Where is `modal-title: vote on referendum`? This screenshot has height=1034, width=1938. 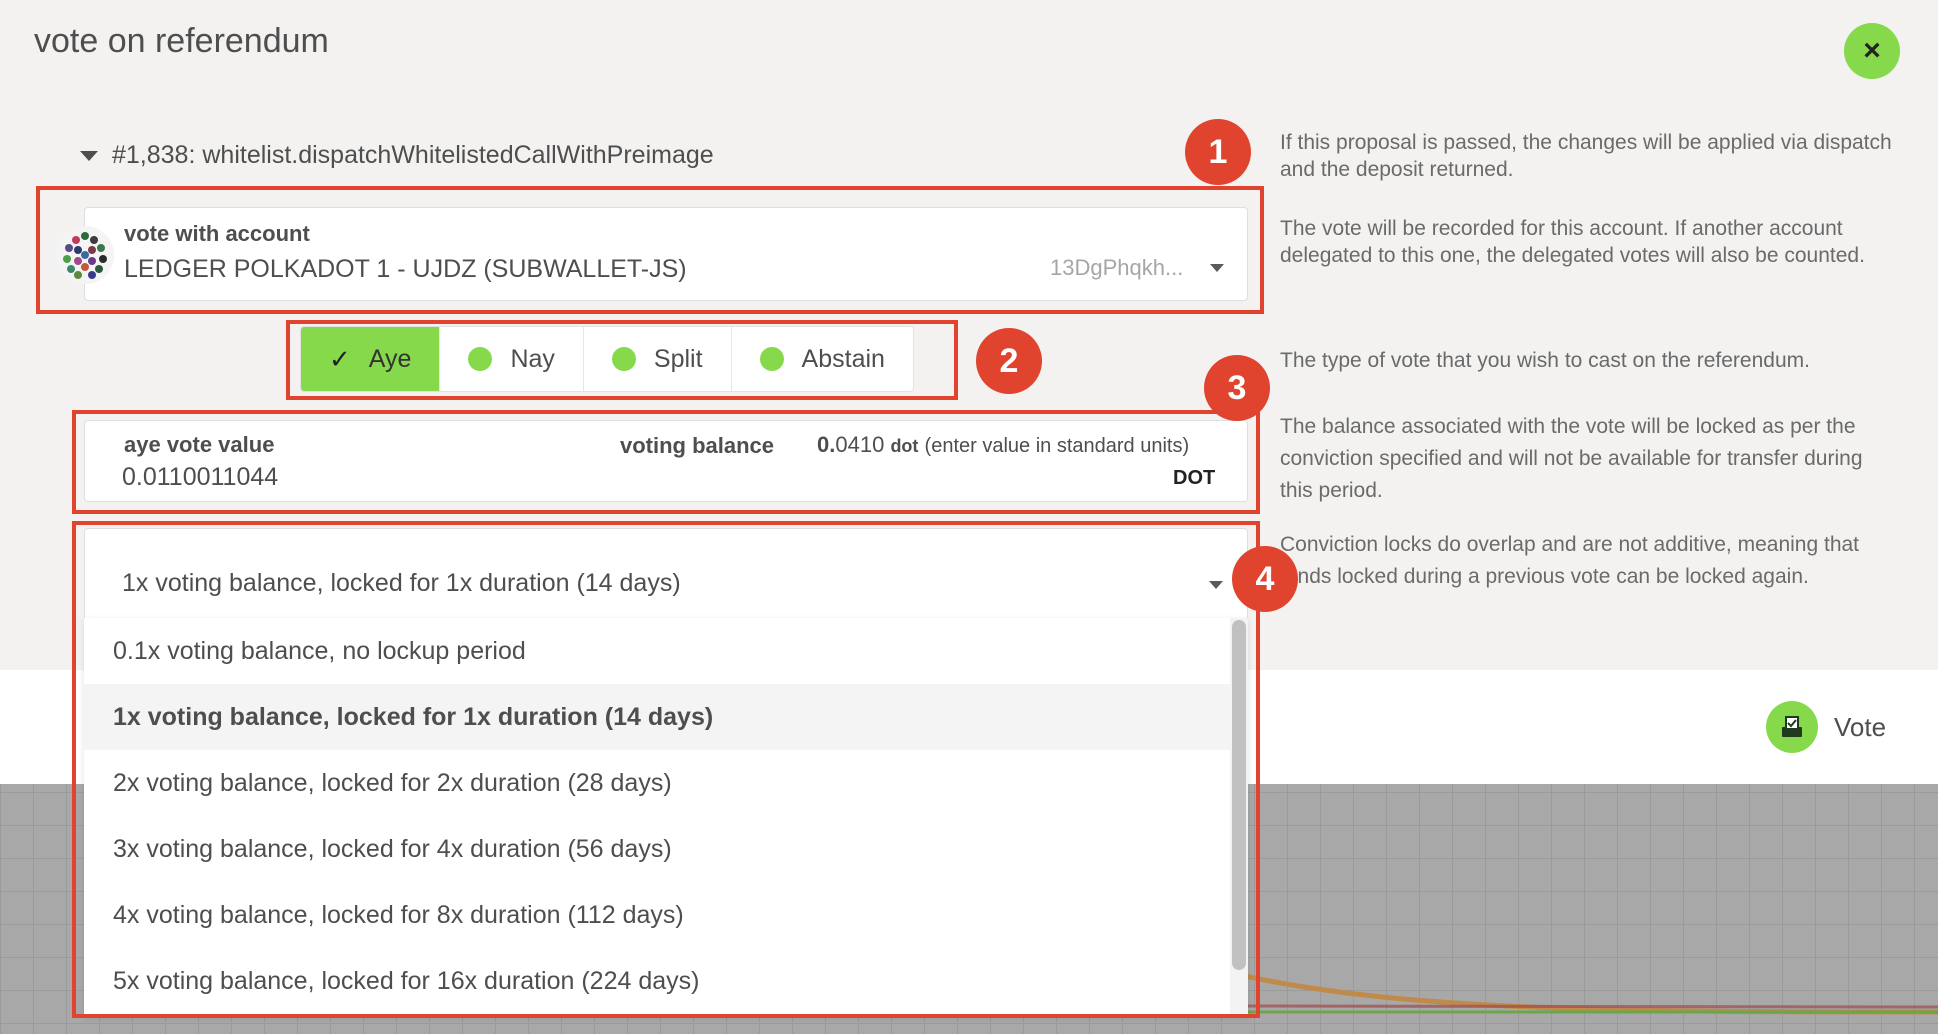 modal-title: vote on referendum is located at coordinates (181, 41).